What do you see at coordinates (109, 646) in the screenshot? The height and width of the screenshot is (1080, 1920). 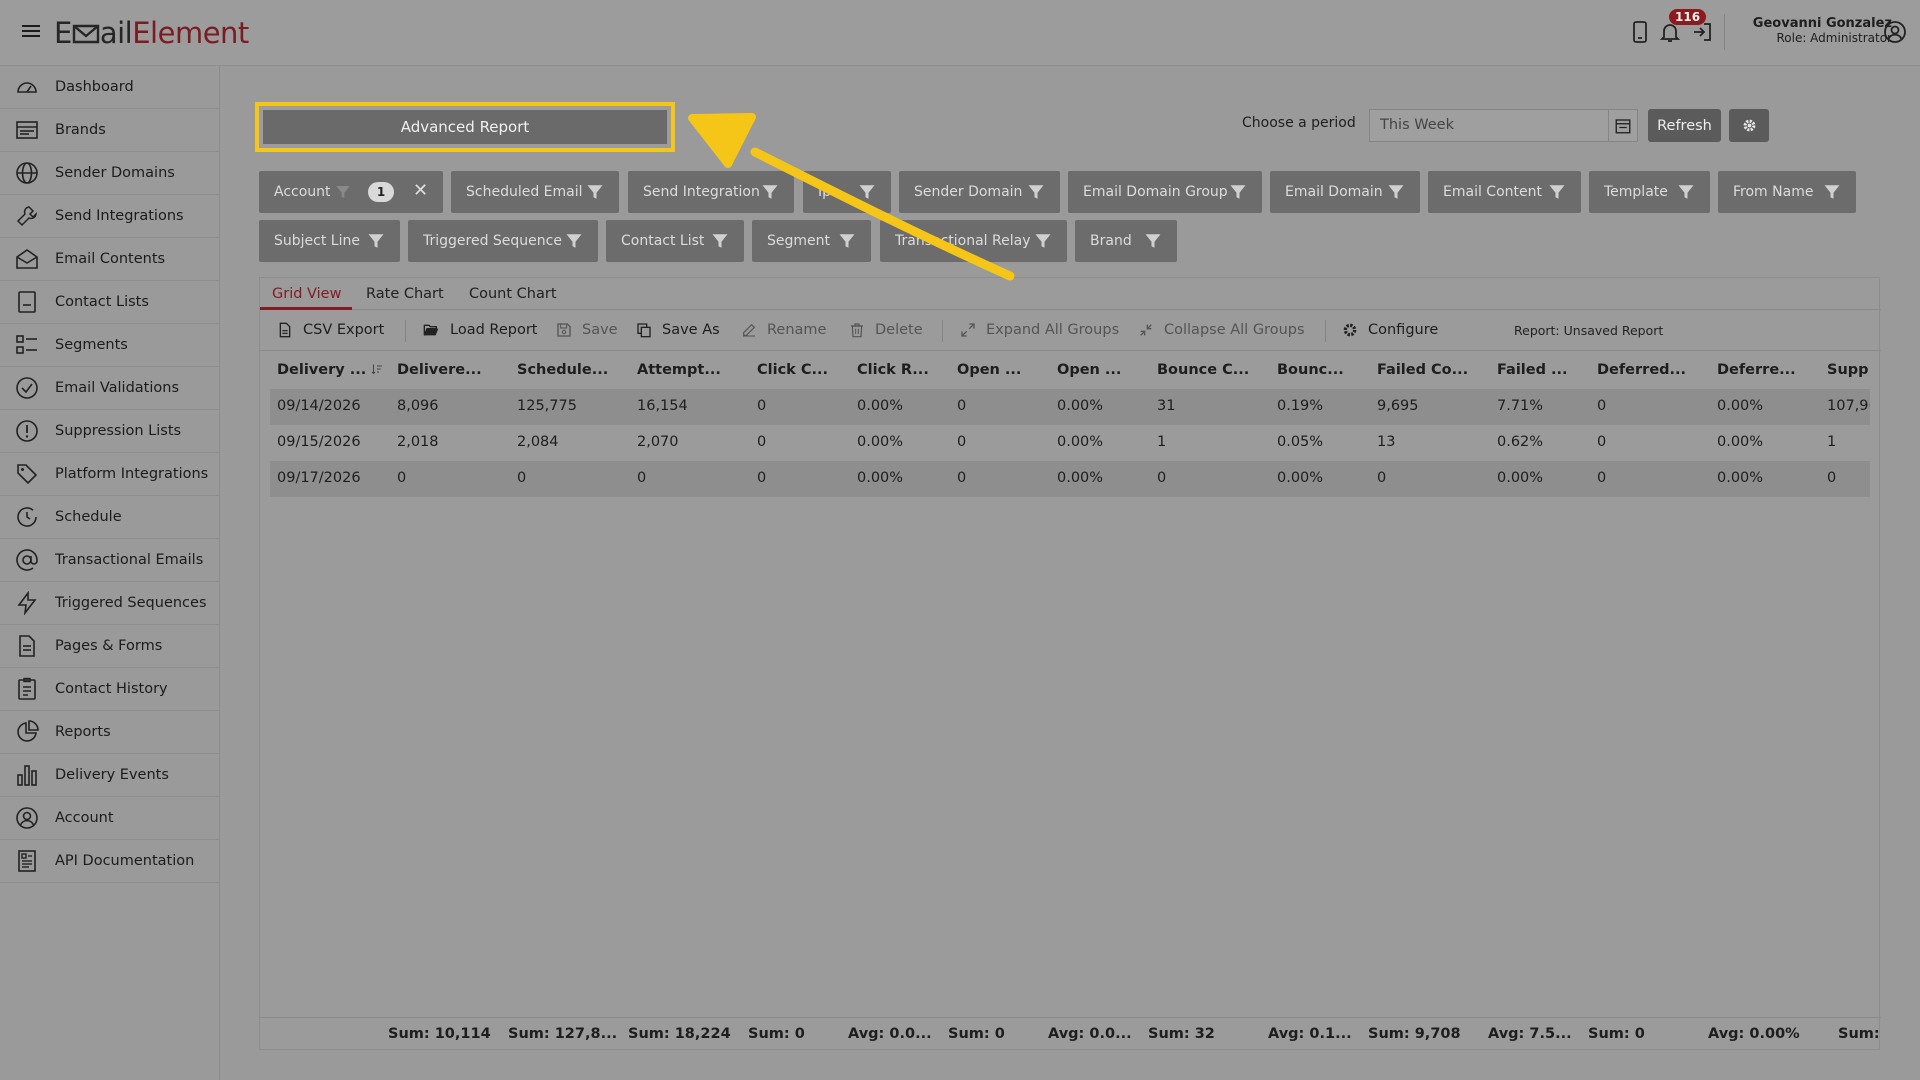 I see `sidebar-item-pages-forms: Pages & Forms` at bounding box center [109, 646].